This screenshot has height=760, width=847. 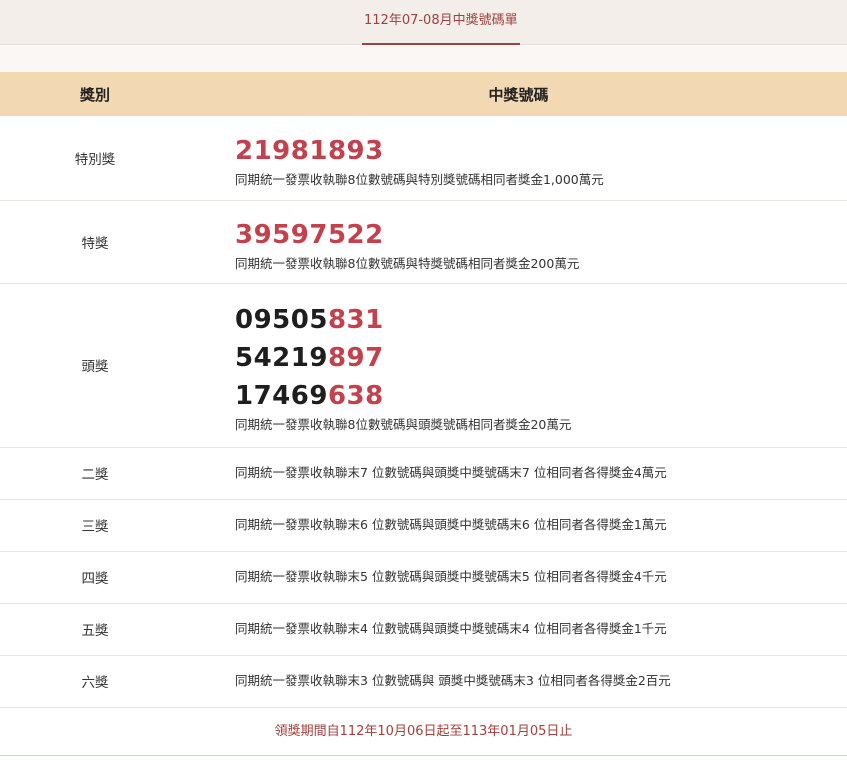 I want to click on winning-number: 09505831, so click(x=541, y=320).